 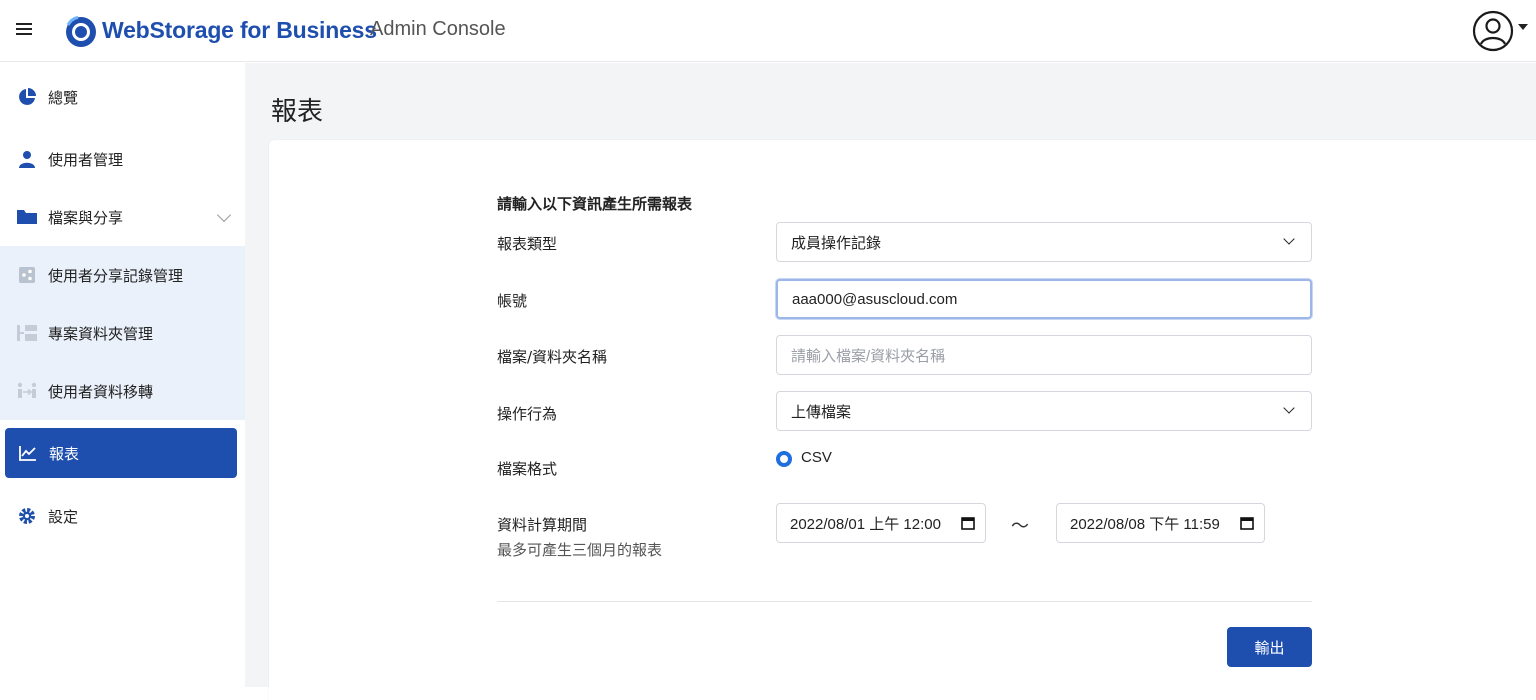 What do you see at coordinates (27, 275) in the screenshot?
I see `share-icon` at bounding box center [27, 275].